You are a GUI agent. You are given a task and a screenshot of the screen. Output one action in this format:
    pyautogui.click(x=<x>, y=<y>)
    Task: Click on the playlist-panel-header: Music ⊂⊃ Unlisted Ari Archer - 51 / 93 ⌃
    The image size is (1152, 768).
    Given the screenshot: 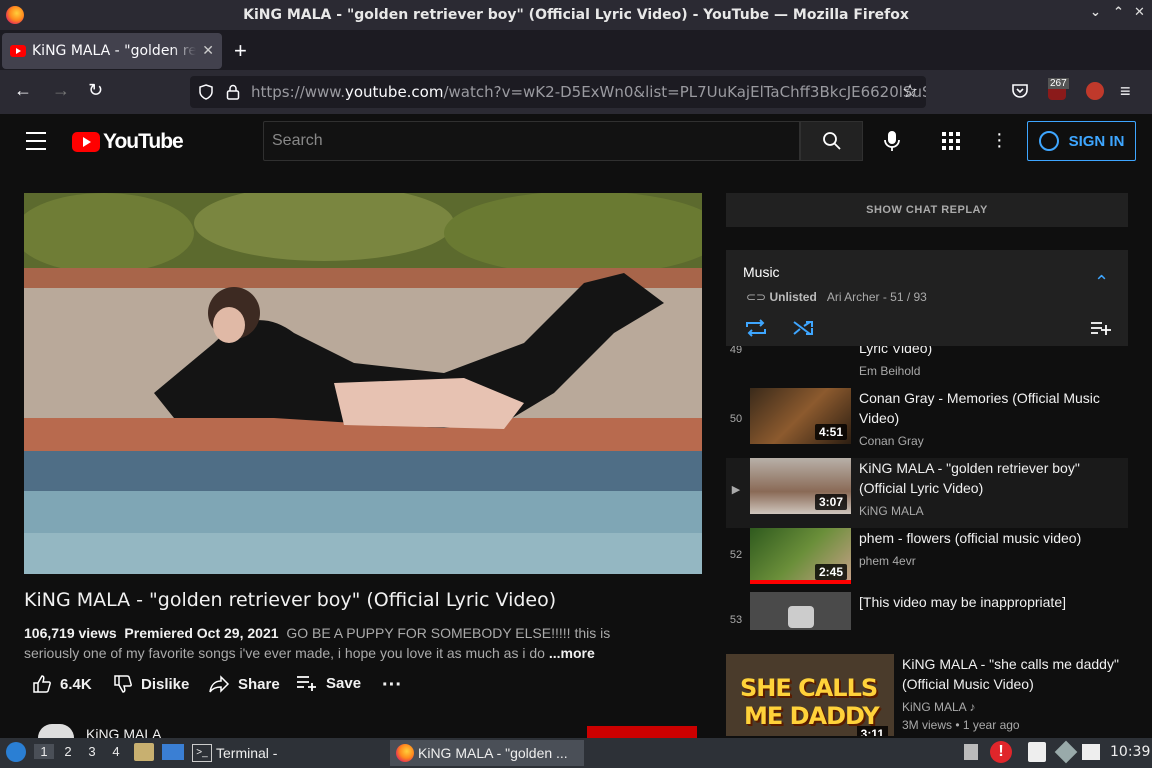 What is the action you would take?
    pyautogui.click(x=927, y=298)
    